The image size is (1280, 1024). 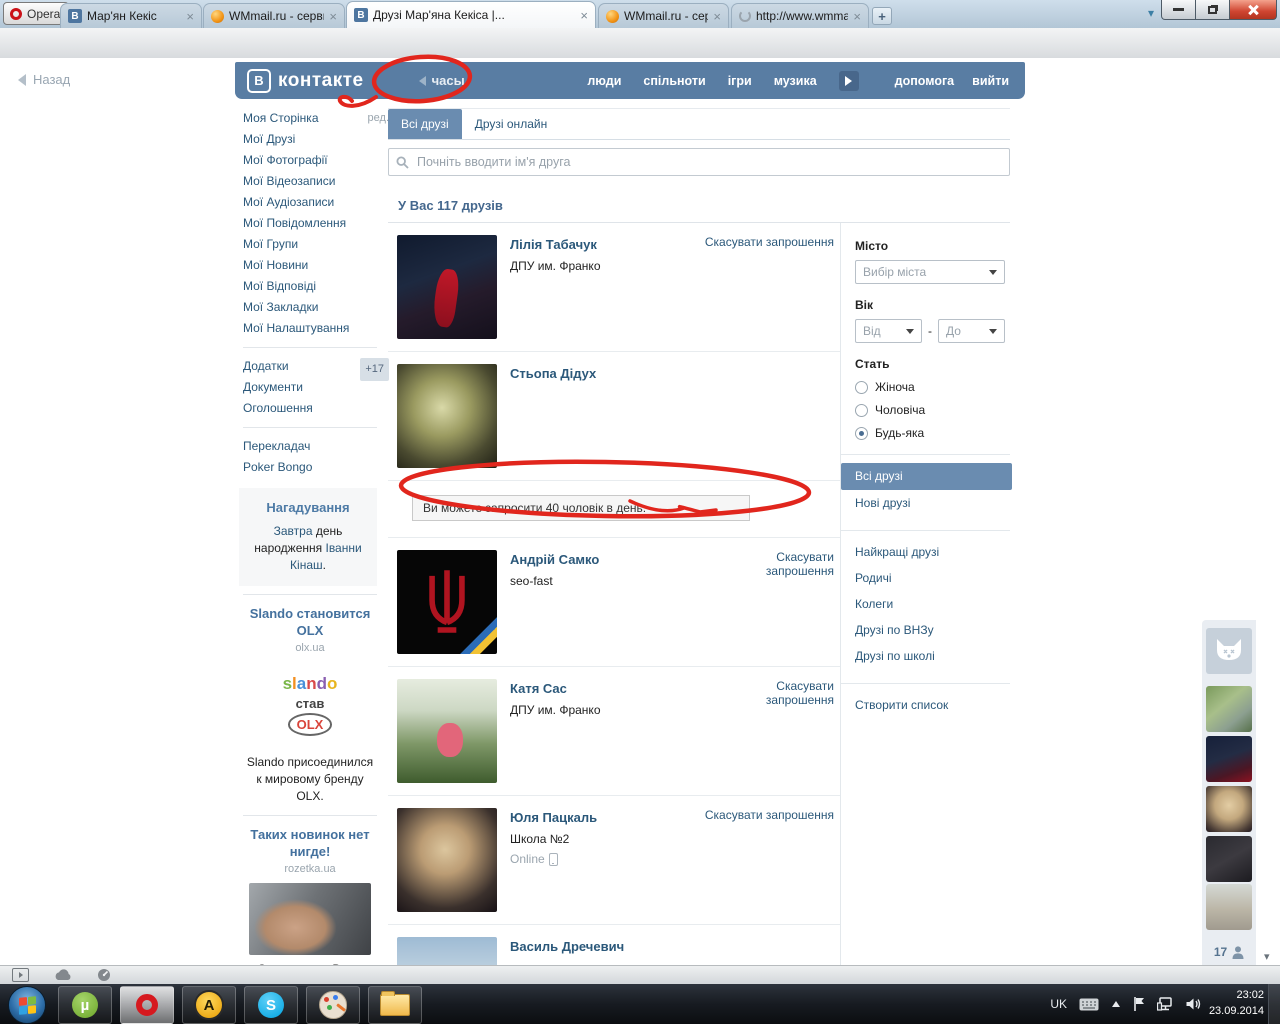 What do you see at coordinates (1212, 10) in the screenshot?
I see `restore-button` at bounding box center [1212, 10].